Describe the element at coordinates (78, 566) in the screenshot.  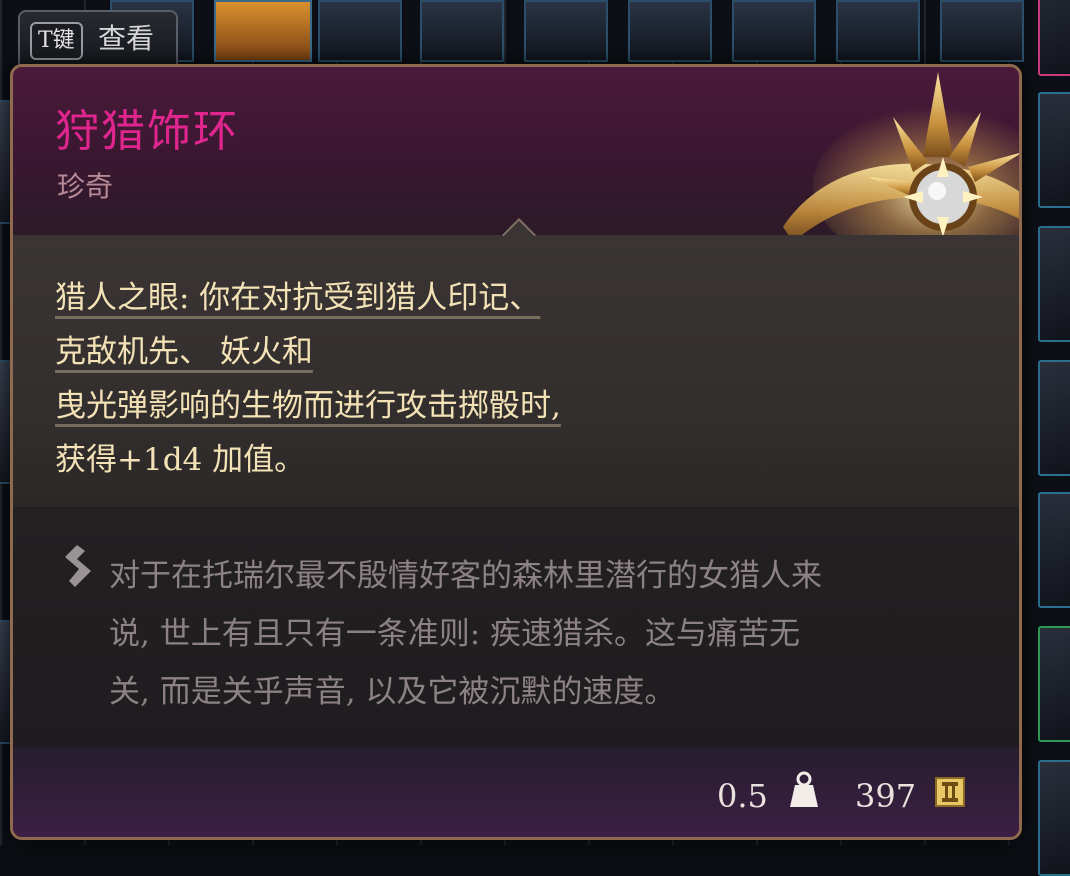
I see `quote-mark-icon` at that location.